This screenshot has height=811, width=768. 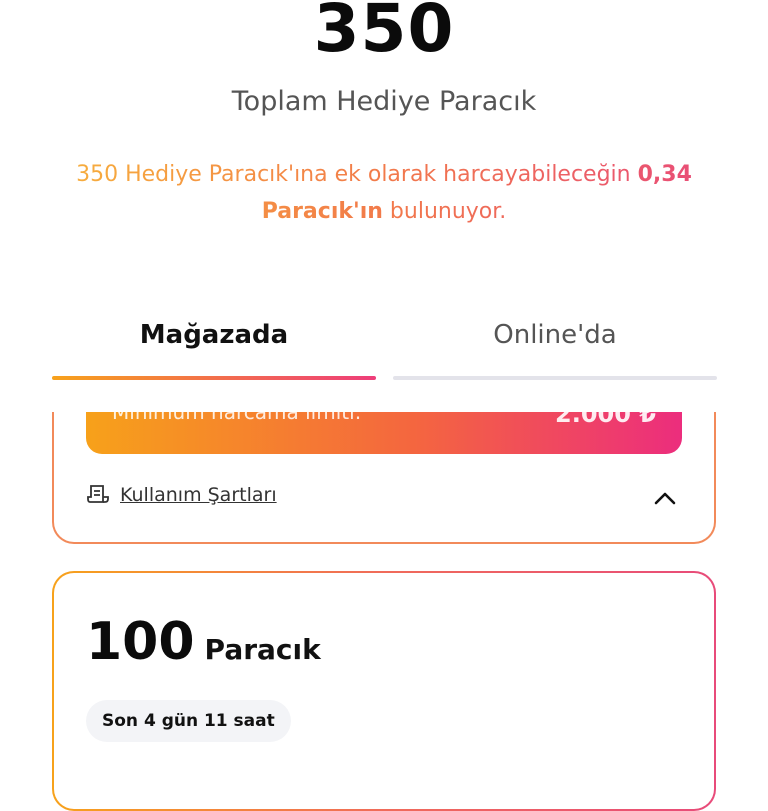 What do you see at coordinates (555, 378) in the screenshot?
I see `tab-online-indicator` at bounding box center [555, 378].